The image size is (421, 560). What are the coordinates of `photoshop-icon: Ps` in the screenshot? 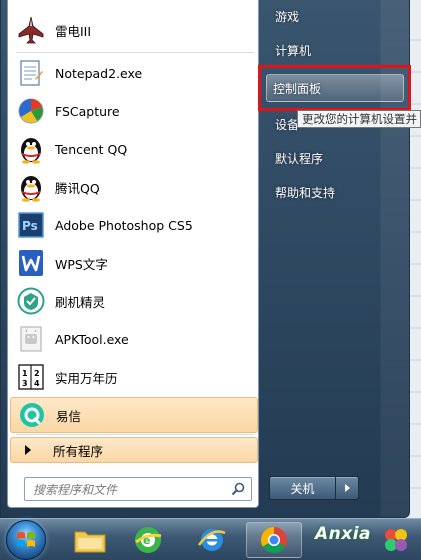 It's located at (31, 225).